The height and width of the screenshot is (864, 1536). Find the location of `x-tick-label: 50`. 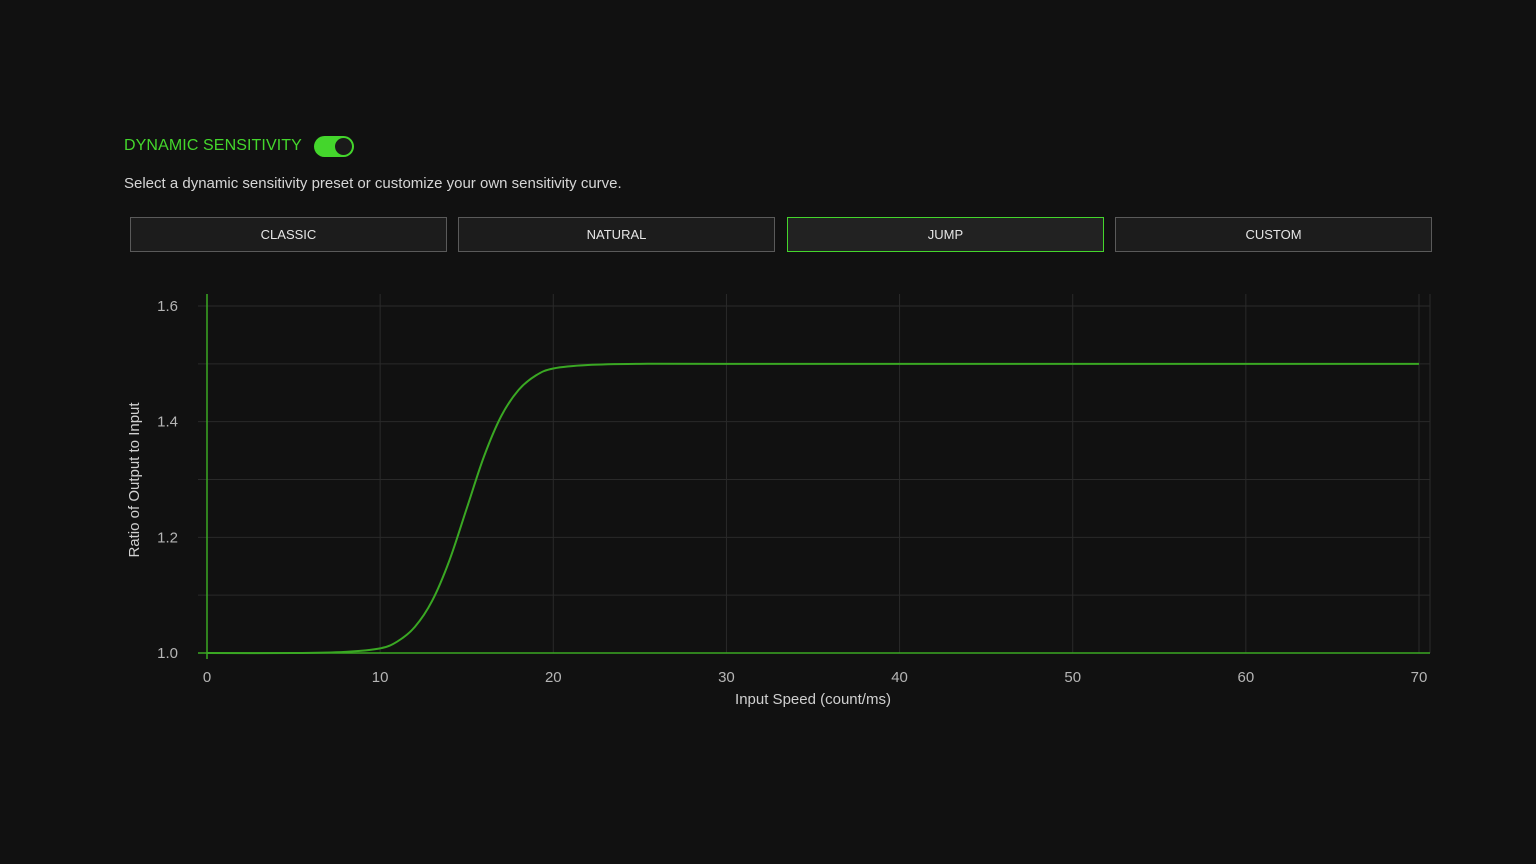

x-tick-label: 50 is located at coordinates (1072, 677).